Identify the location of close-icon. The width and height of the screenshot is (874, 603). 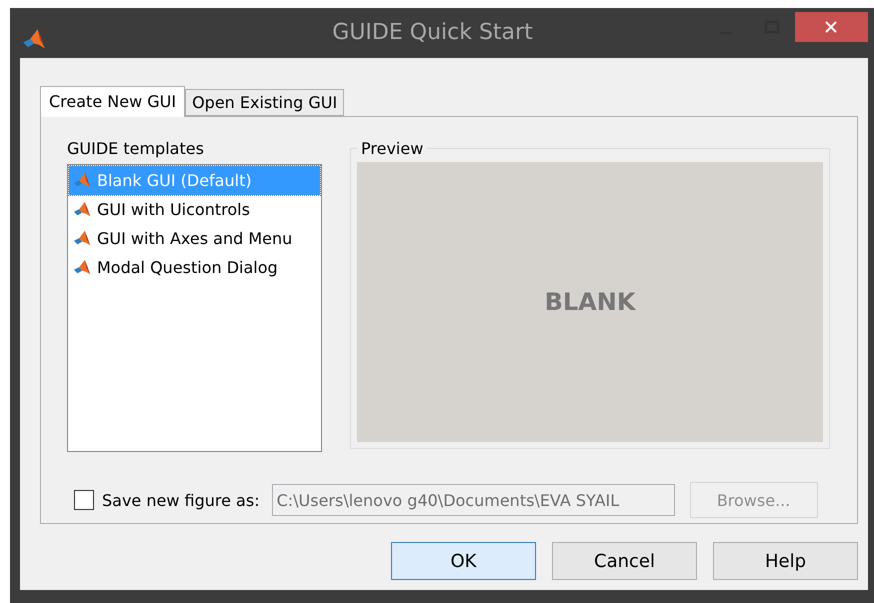
(831, 27).